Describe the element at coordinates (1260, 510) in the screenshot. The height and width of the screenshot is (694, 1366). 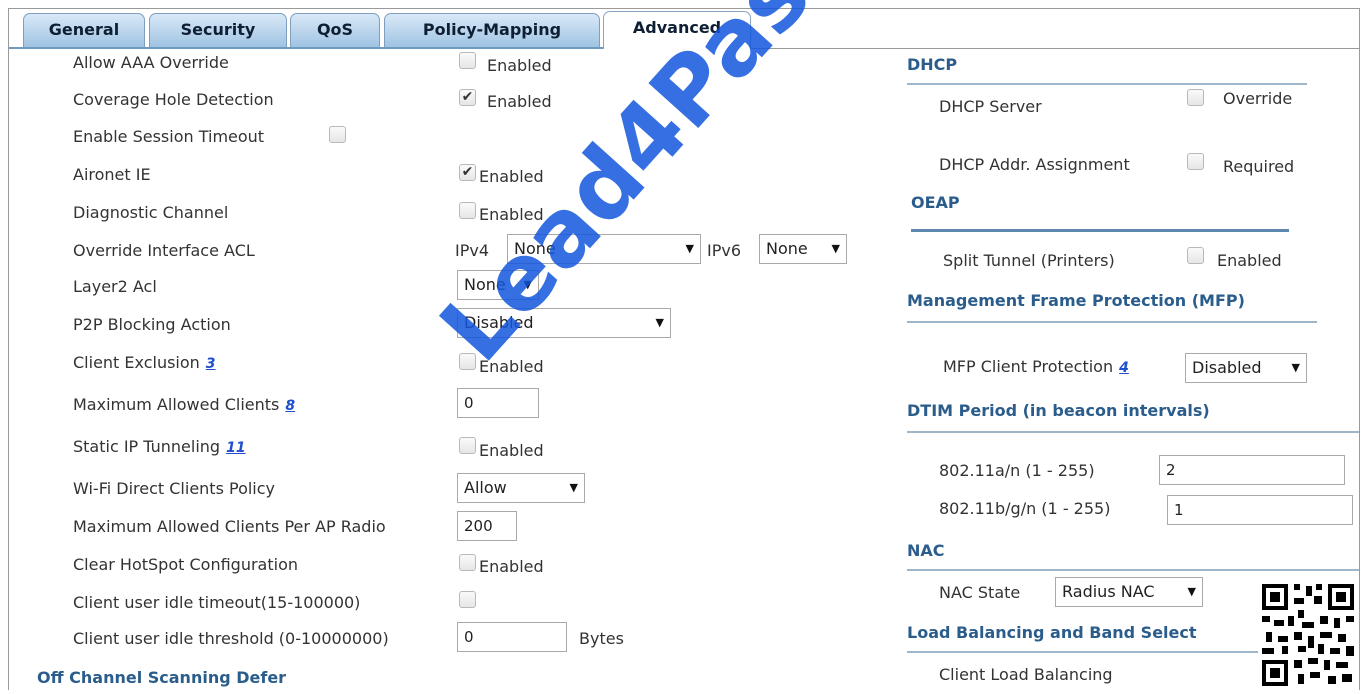
I see `dtim-b-input: 1` at that location.